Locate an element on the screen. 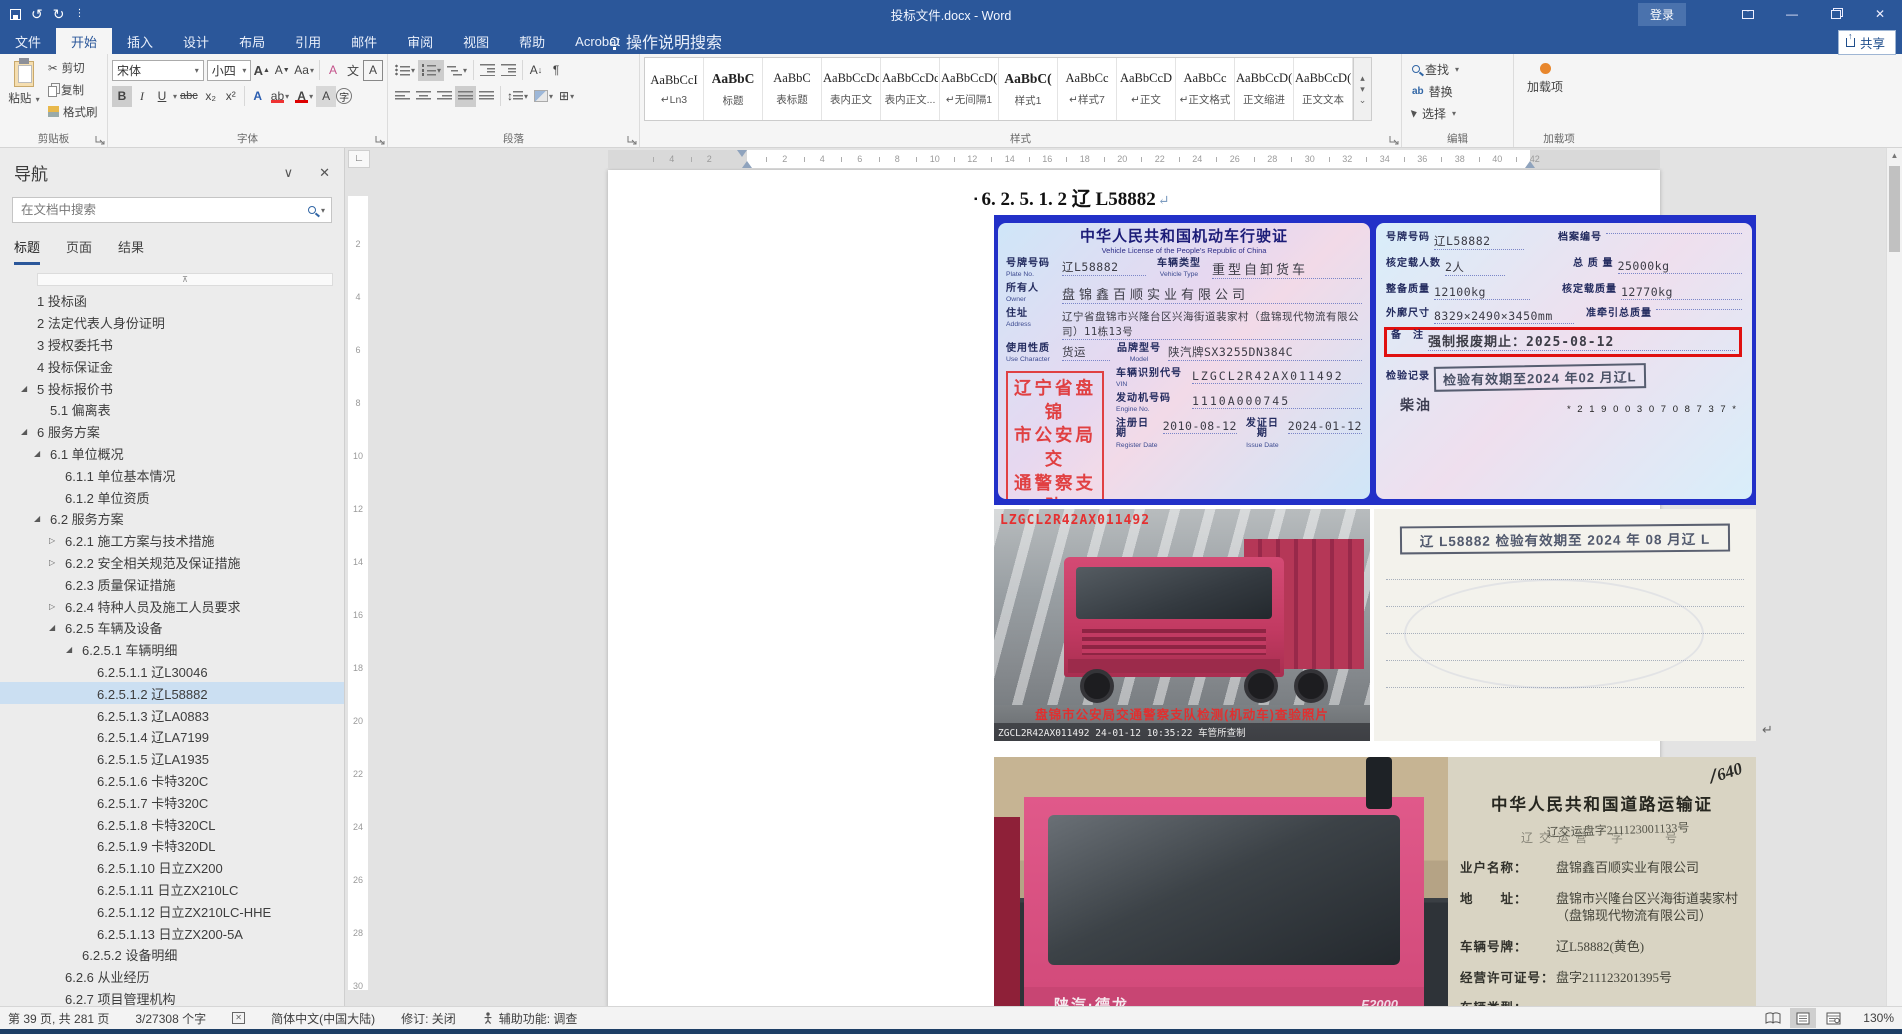  select-button: 选择 ▾ is located at coordinates (1456, 113).